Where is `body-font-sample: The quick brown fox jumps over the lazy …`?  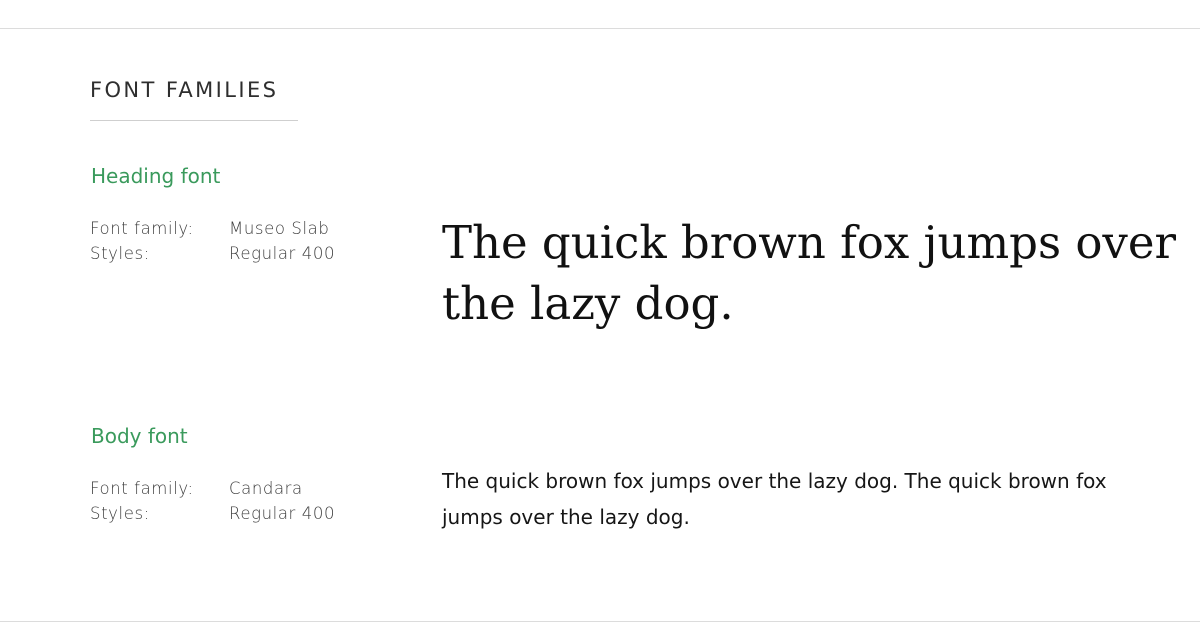 body-font-sample: The quick brown fox jumps over the lazy … is located at coordinates (774, 499).